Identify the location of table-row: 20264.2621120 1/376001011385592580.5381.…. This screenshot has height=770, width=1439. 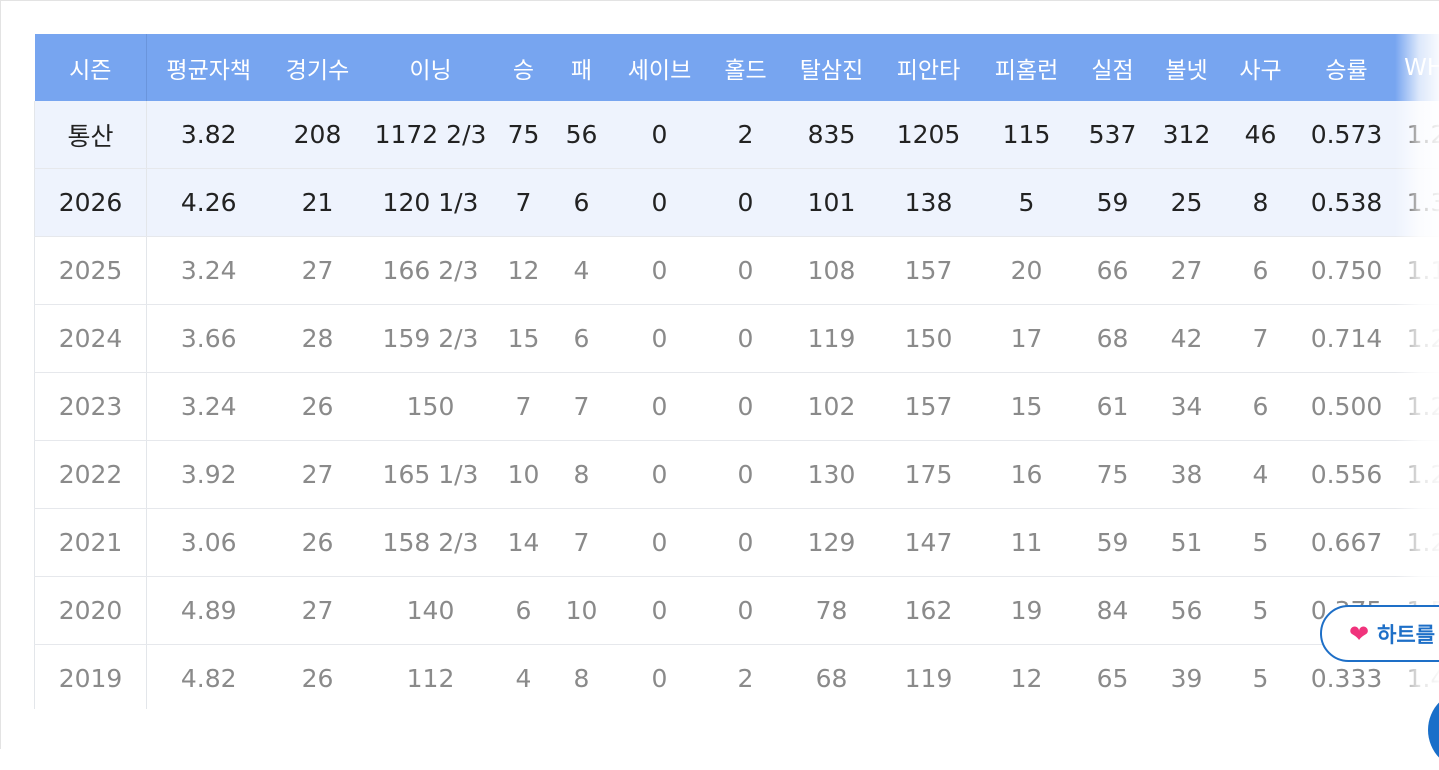
(737, 203).